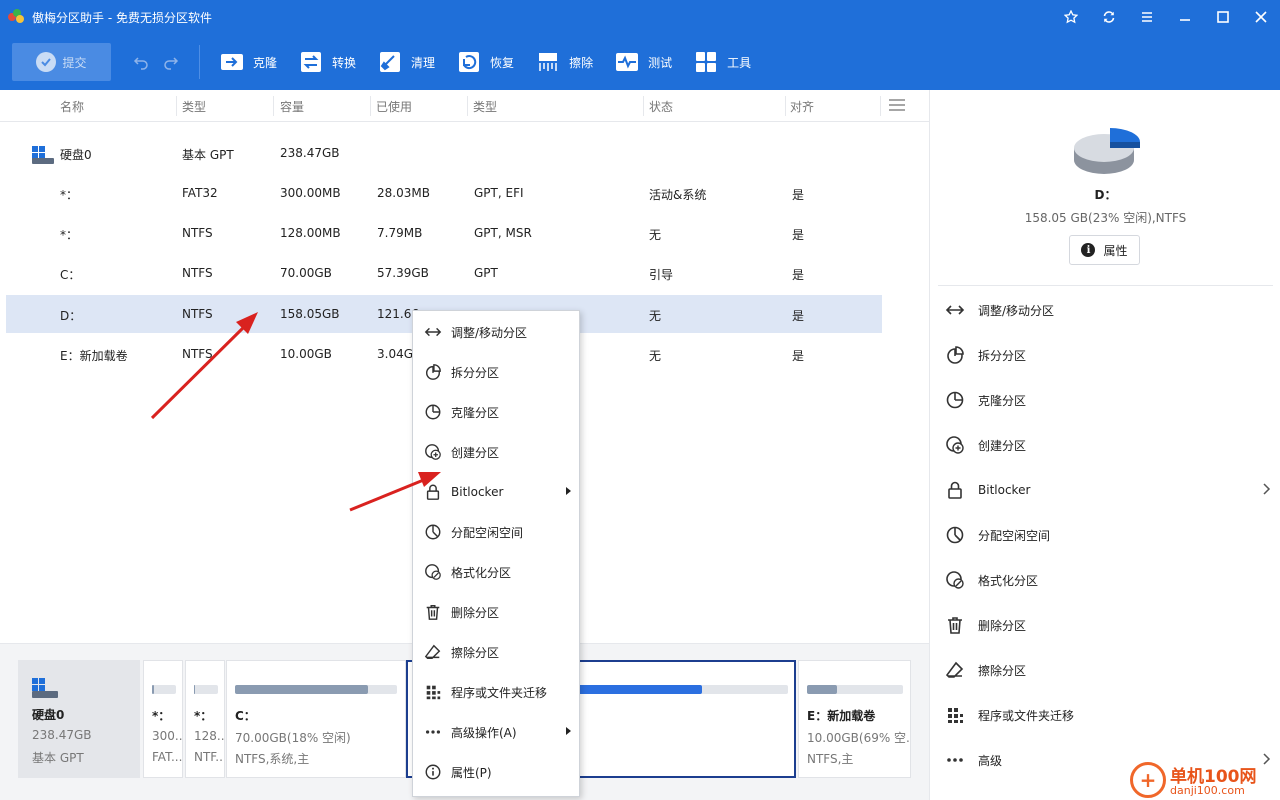 Image resolution: width=1280 pixels, height=800 pixels. Describe the element at coordinates (955, 715) in the screenshot. I see `app-grid-icon` at that location.